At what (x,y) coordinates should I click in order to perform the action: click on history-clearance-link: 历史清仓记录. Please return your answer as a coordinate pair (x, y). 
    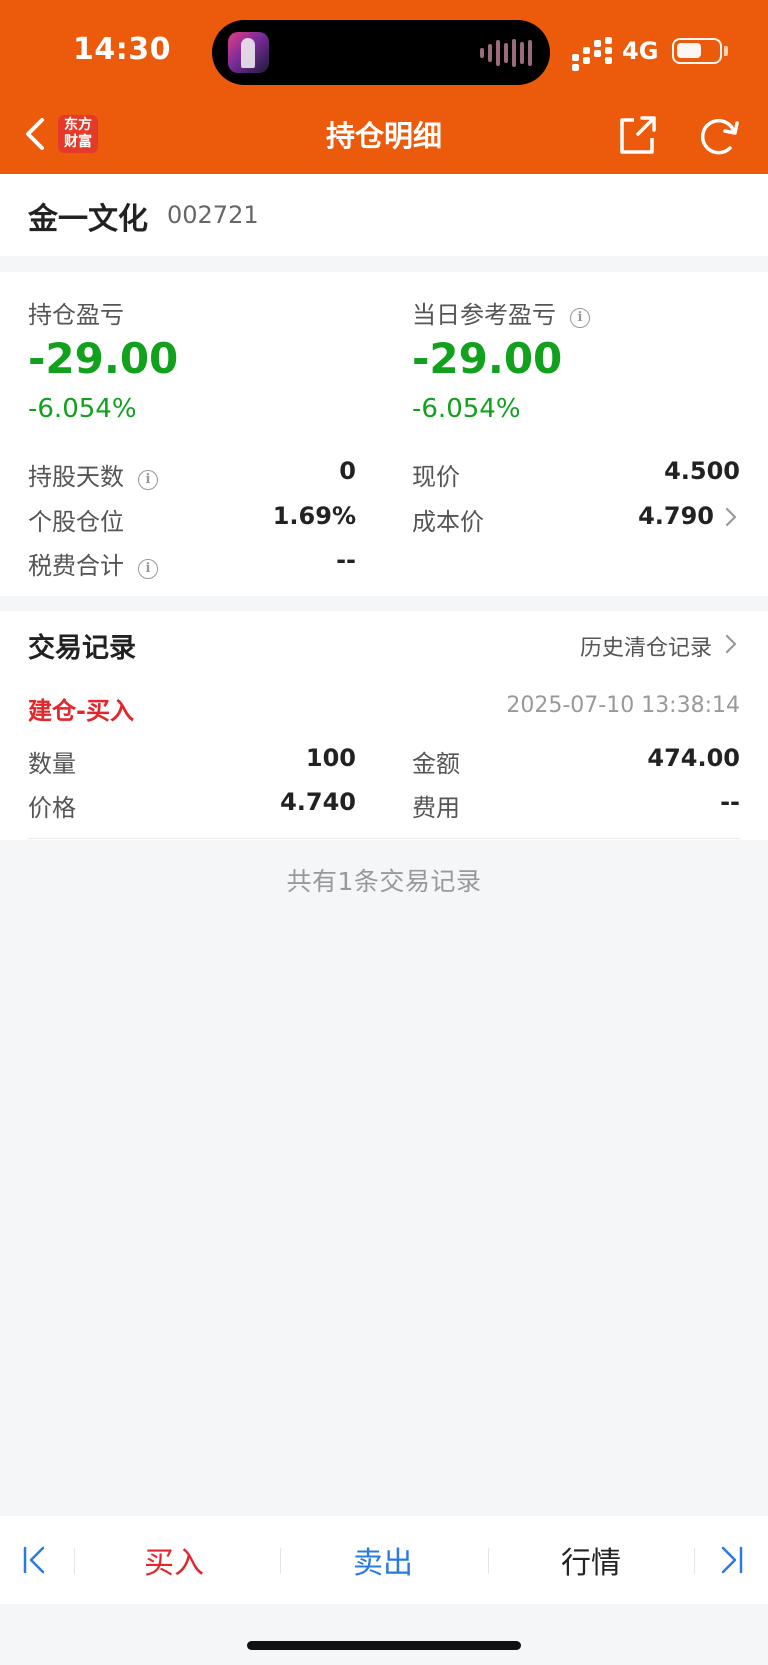
    Looking at the image, I should click on (646, 646).